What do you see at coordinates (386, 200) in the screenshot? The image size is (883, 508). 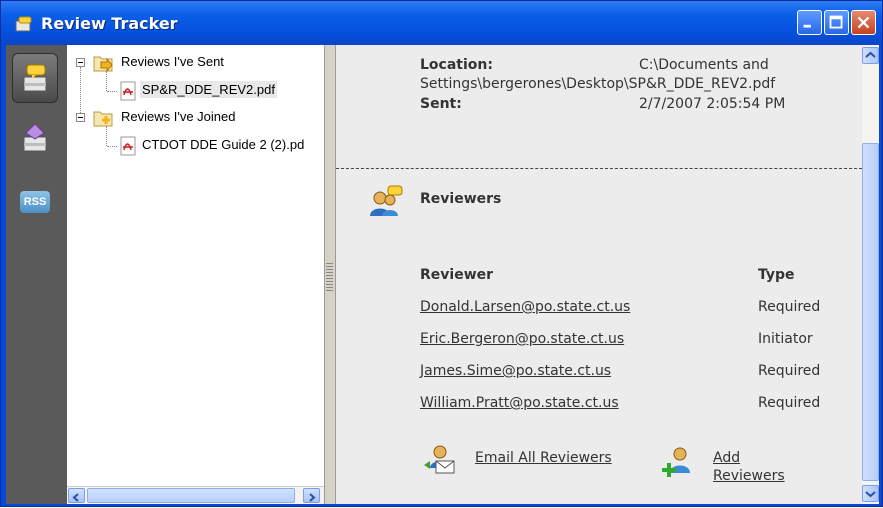 I see `reviewers-icon` at bounding box center [386, 200].